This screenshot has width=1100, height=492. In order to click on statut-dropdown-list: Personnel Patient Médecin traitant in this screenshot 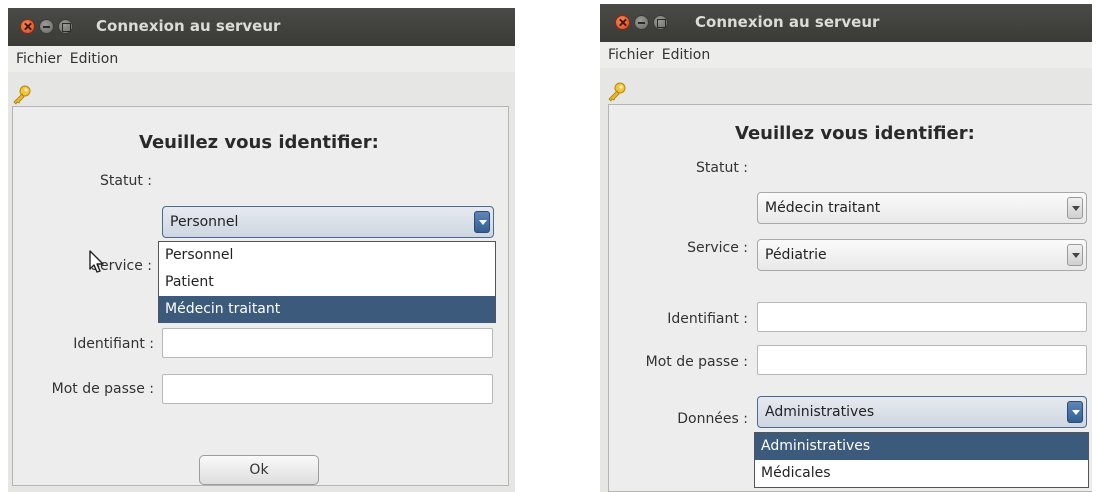, I will do `click(327, 282)`.